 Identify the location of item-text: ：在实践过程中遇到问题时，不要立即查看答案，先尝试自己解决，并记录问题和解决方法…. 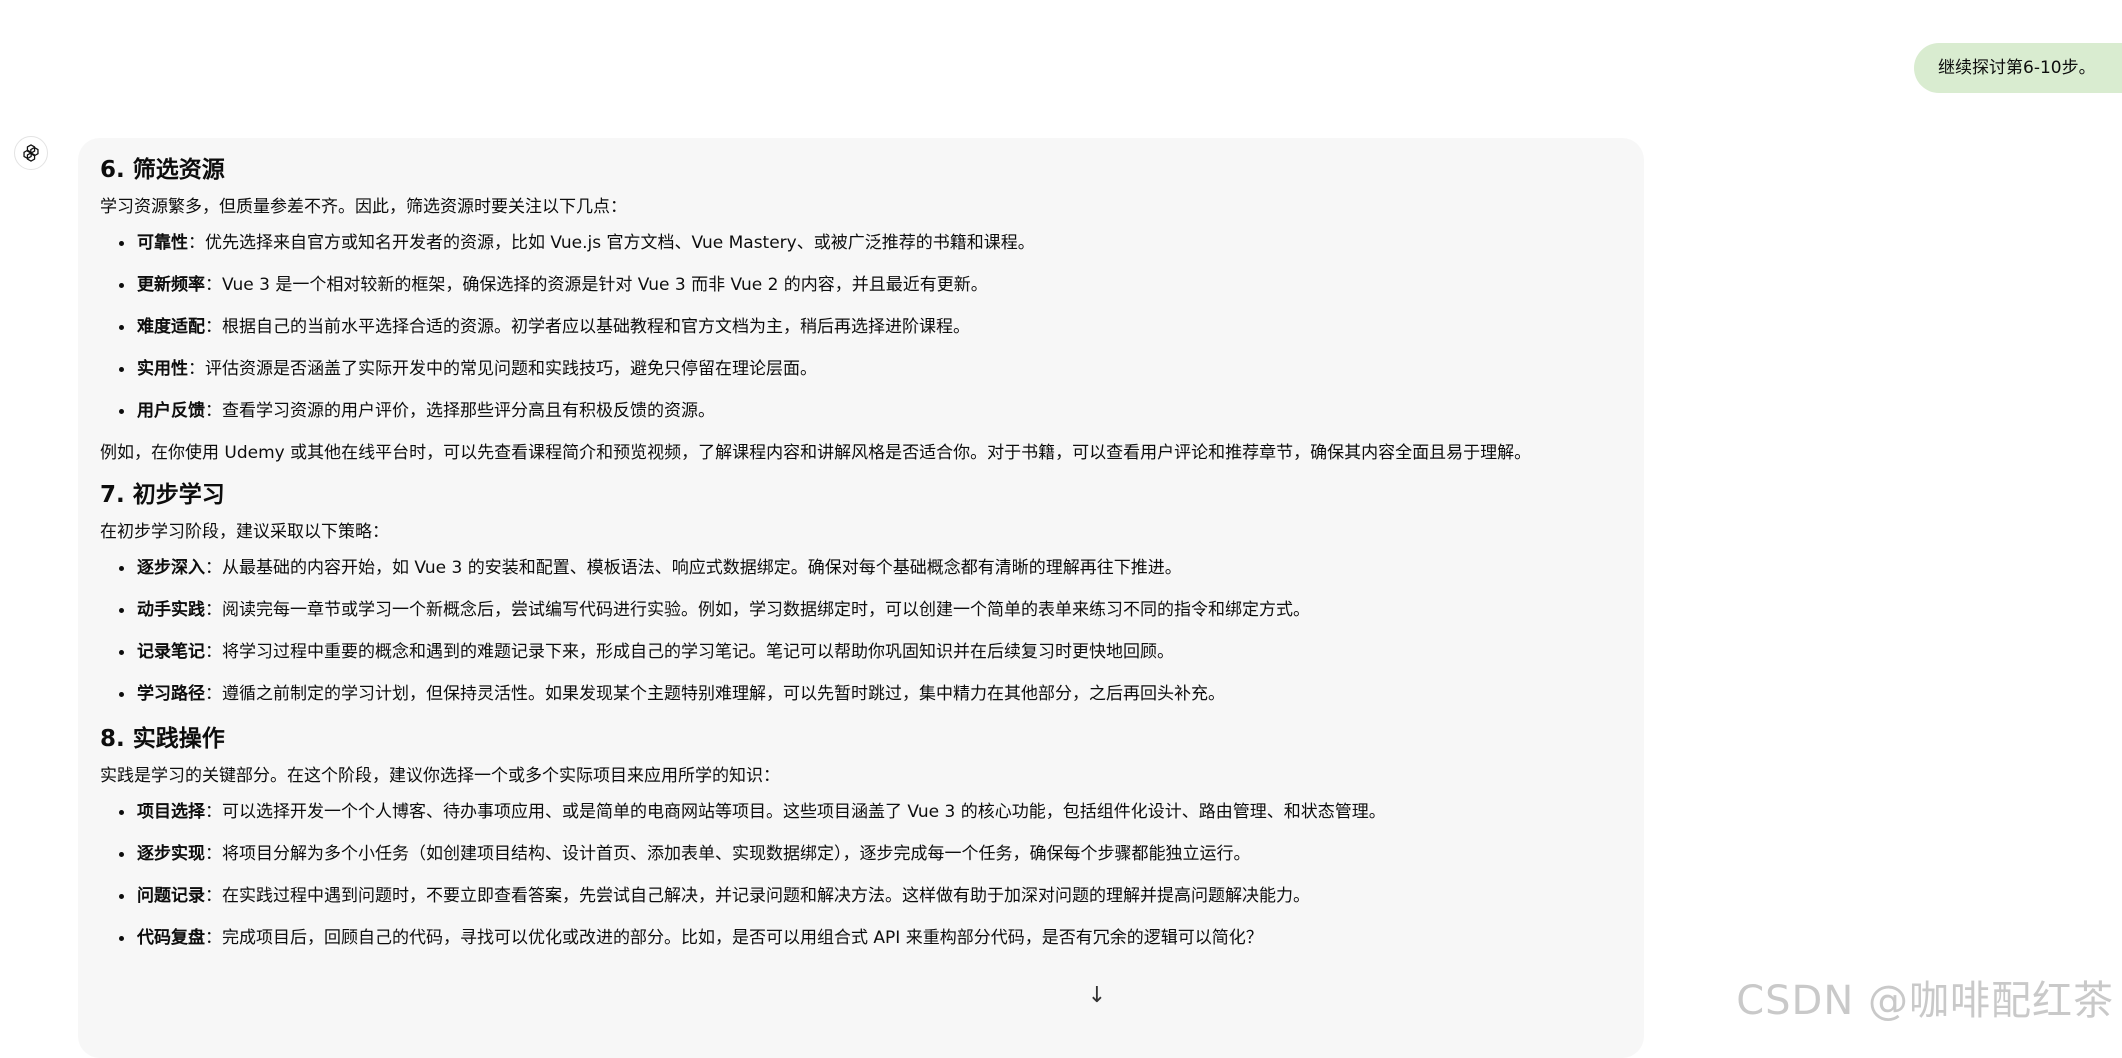
(757, 896).